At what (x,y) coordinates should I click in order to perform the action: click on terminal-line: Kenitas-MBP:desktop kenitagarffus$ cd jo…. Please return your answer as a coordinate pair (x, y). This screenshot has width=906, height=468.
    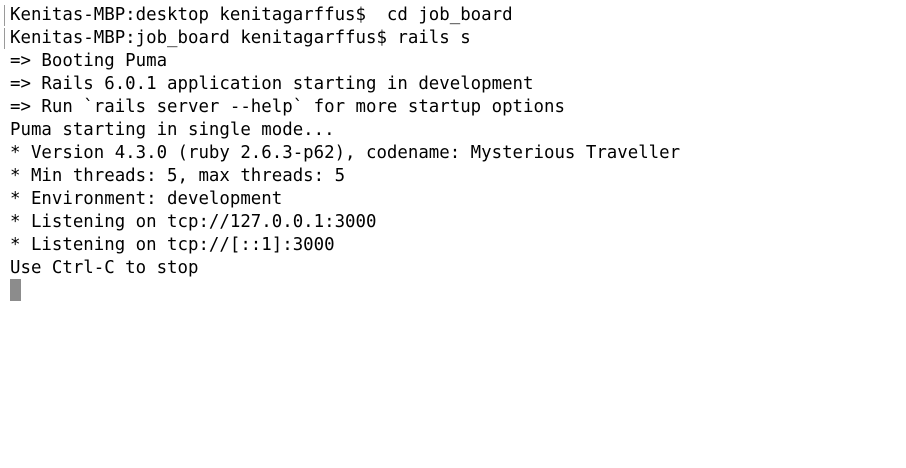
    Looking at the image, I should click on (261, 15).